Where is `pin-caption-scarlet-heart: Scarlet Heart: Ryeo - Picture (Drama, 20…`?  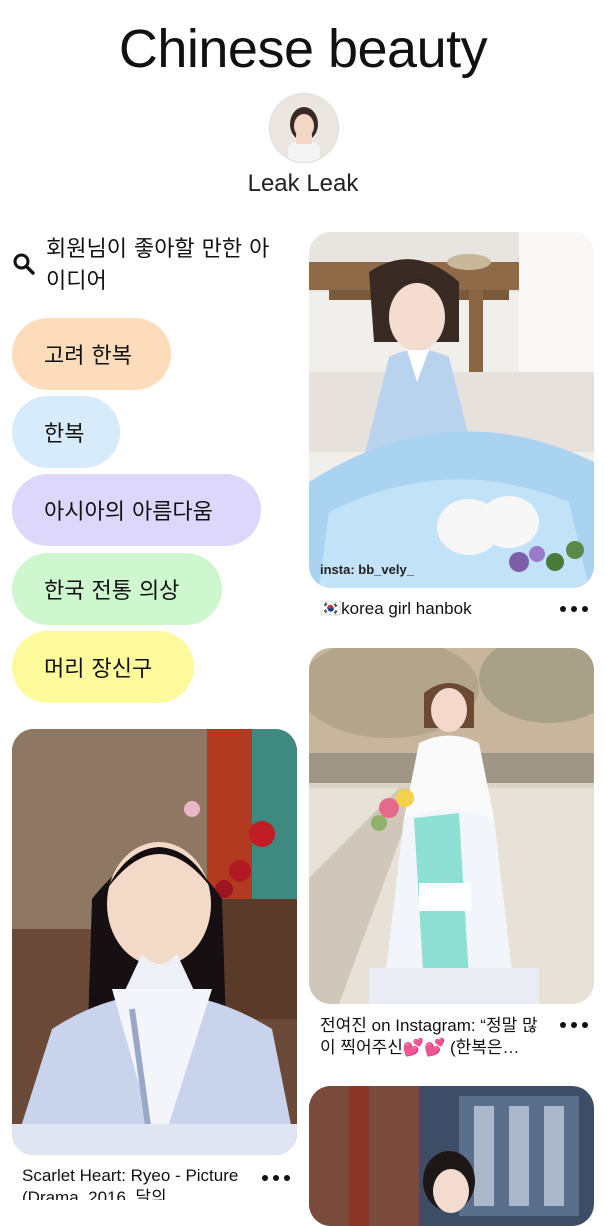 pin-caption-scarlet-heart: Scarlet Heart: Ryeo - Picture (Drama, 20… is located at coordinates (134, 1182).